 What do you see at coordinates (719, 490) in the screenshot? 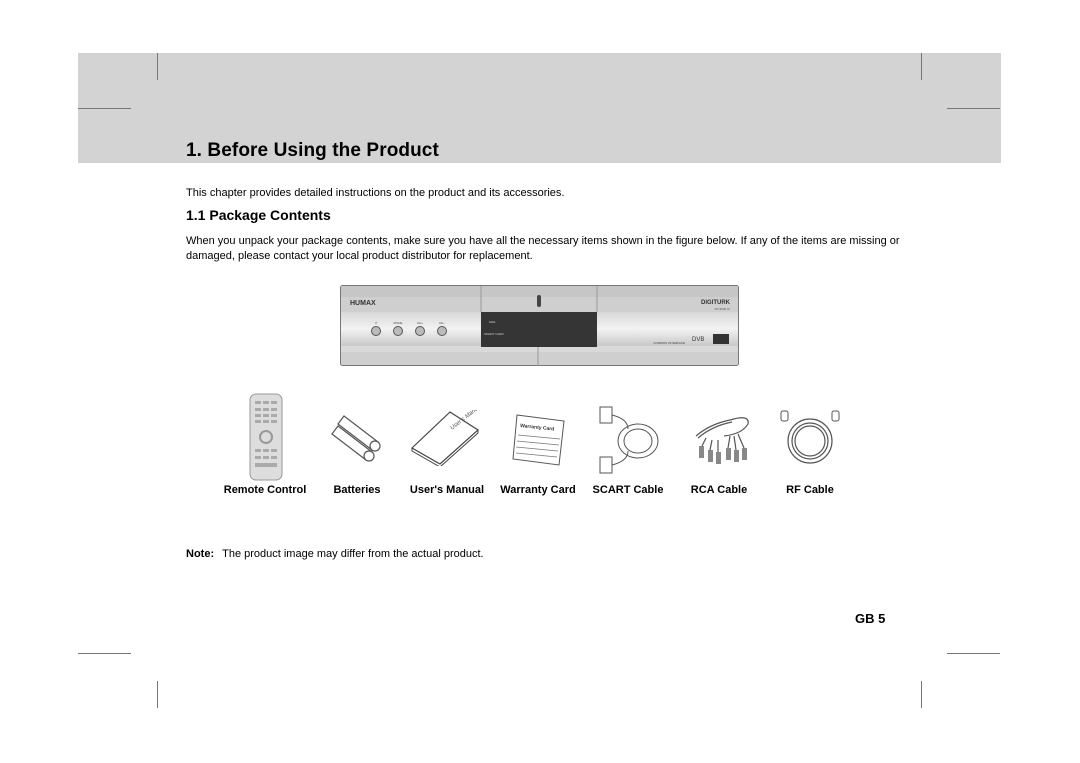
I see `accessory-label-rca-cable: RCA Cable` at bounding box center [719, 490].